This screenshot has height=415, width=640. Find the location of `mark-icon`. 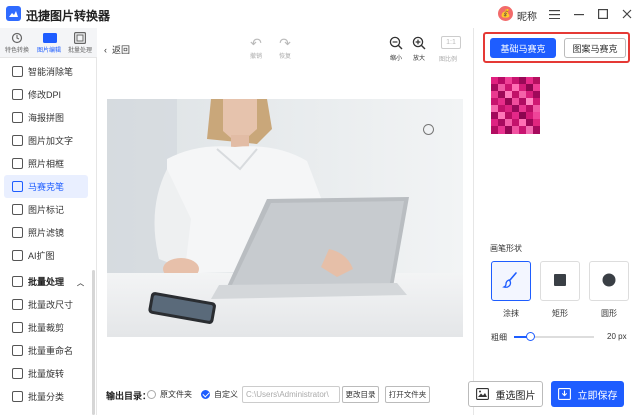

mark-icon is located at coordinates (17, 209).